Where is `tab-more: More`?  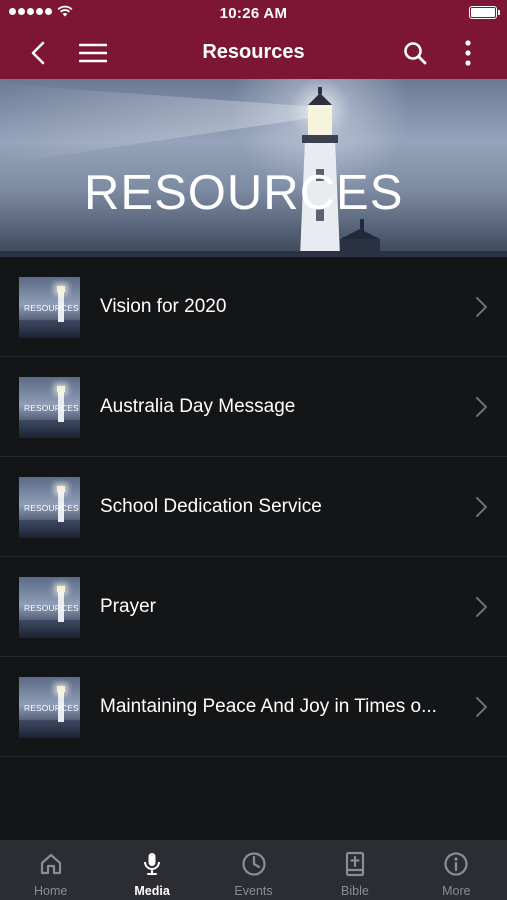 tab-more: More is located at coordinates (456, 870).